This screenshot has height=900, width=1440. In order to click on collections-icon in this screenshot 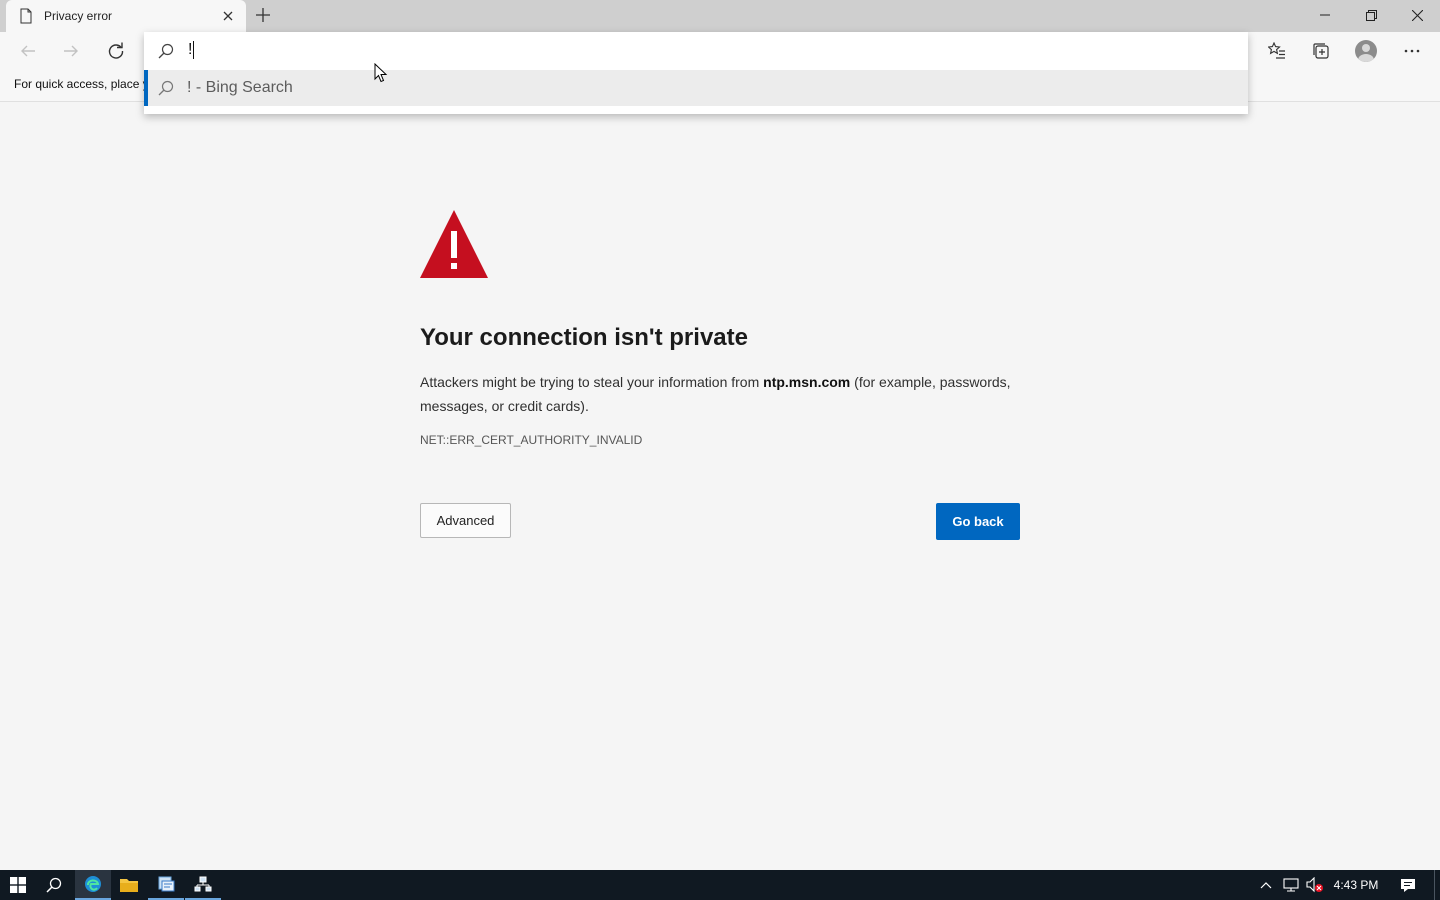, I will do `click(1321, 51)`.